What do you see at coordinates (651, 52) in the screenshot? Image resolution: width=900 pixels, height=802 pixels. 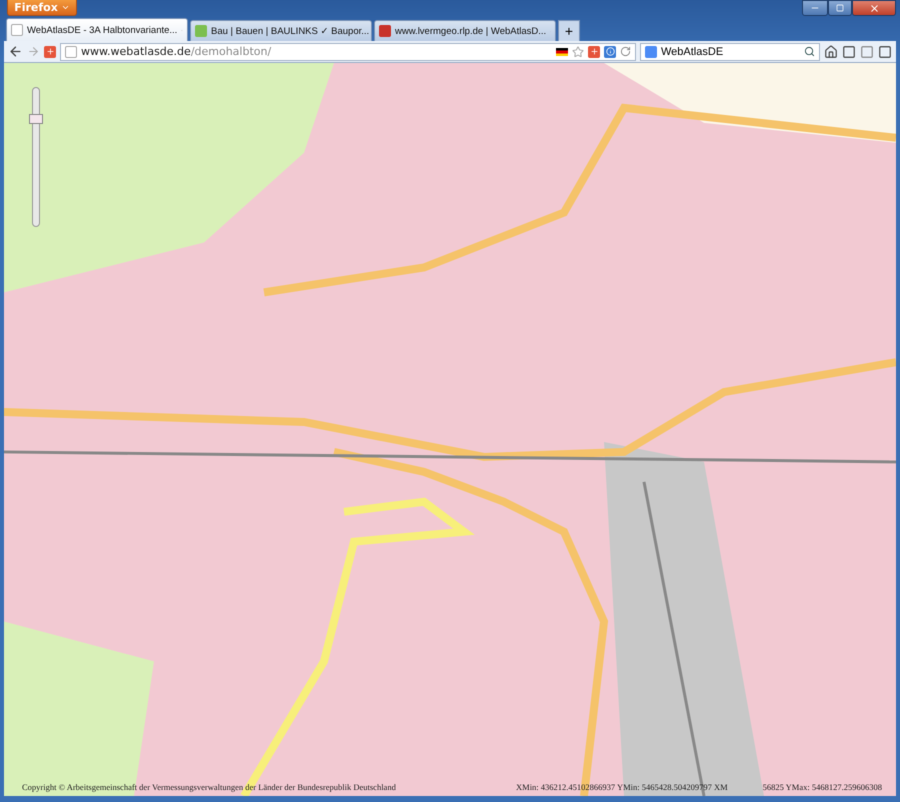 I see `search-engine-icon` at bounding box center [651, 52].